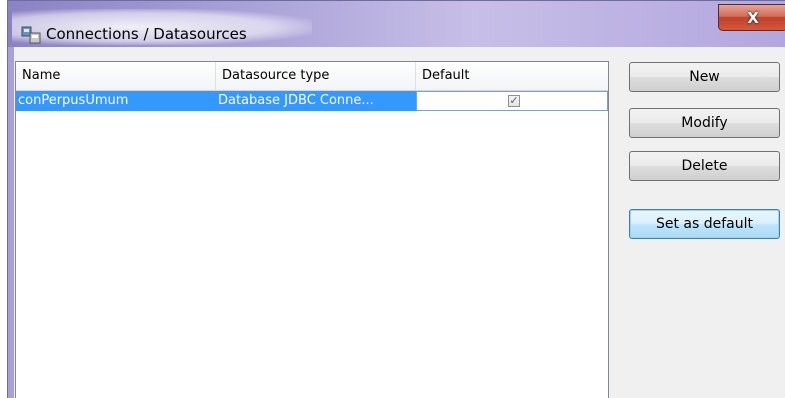  I want to click on title-bar: Connections / Datasources X, so click(396, 24).